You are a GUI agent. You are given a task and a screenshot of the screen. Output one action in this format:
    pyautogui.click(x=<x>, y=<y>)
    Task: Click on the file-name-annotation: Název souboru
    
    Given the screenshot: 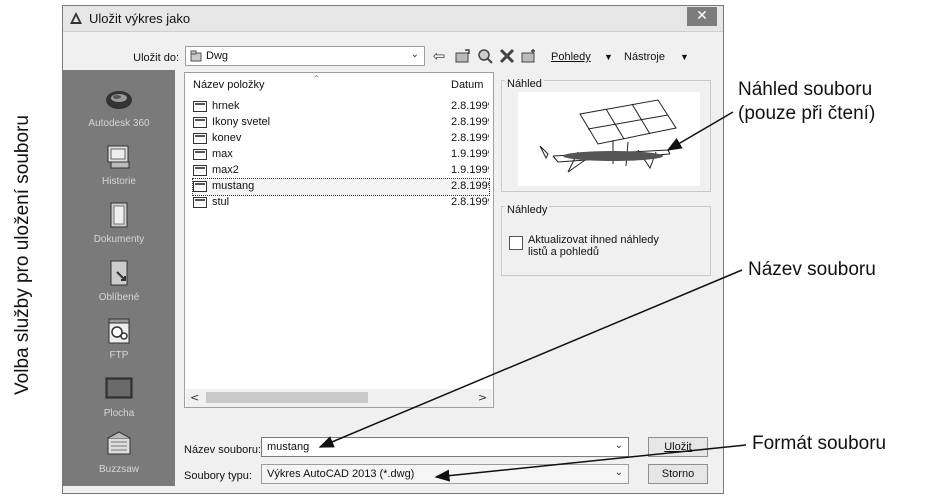 What is the action you would take?
    pyautogui.click(x=812, y=269)
    